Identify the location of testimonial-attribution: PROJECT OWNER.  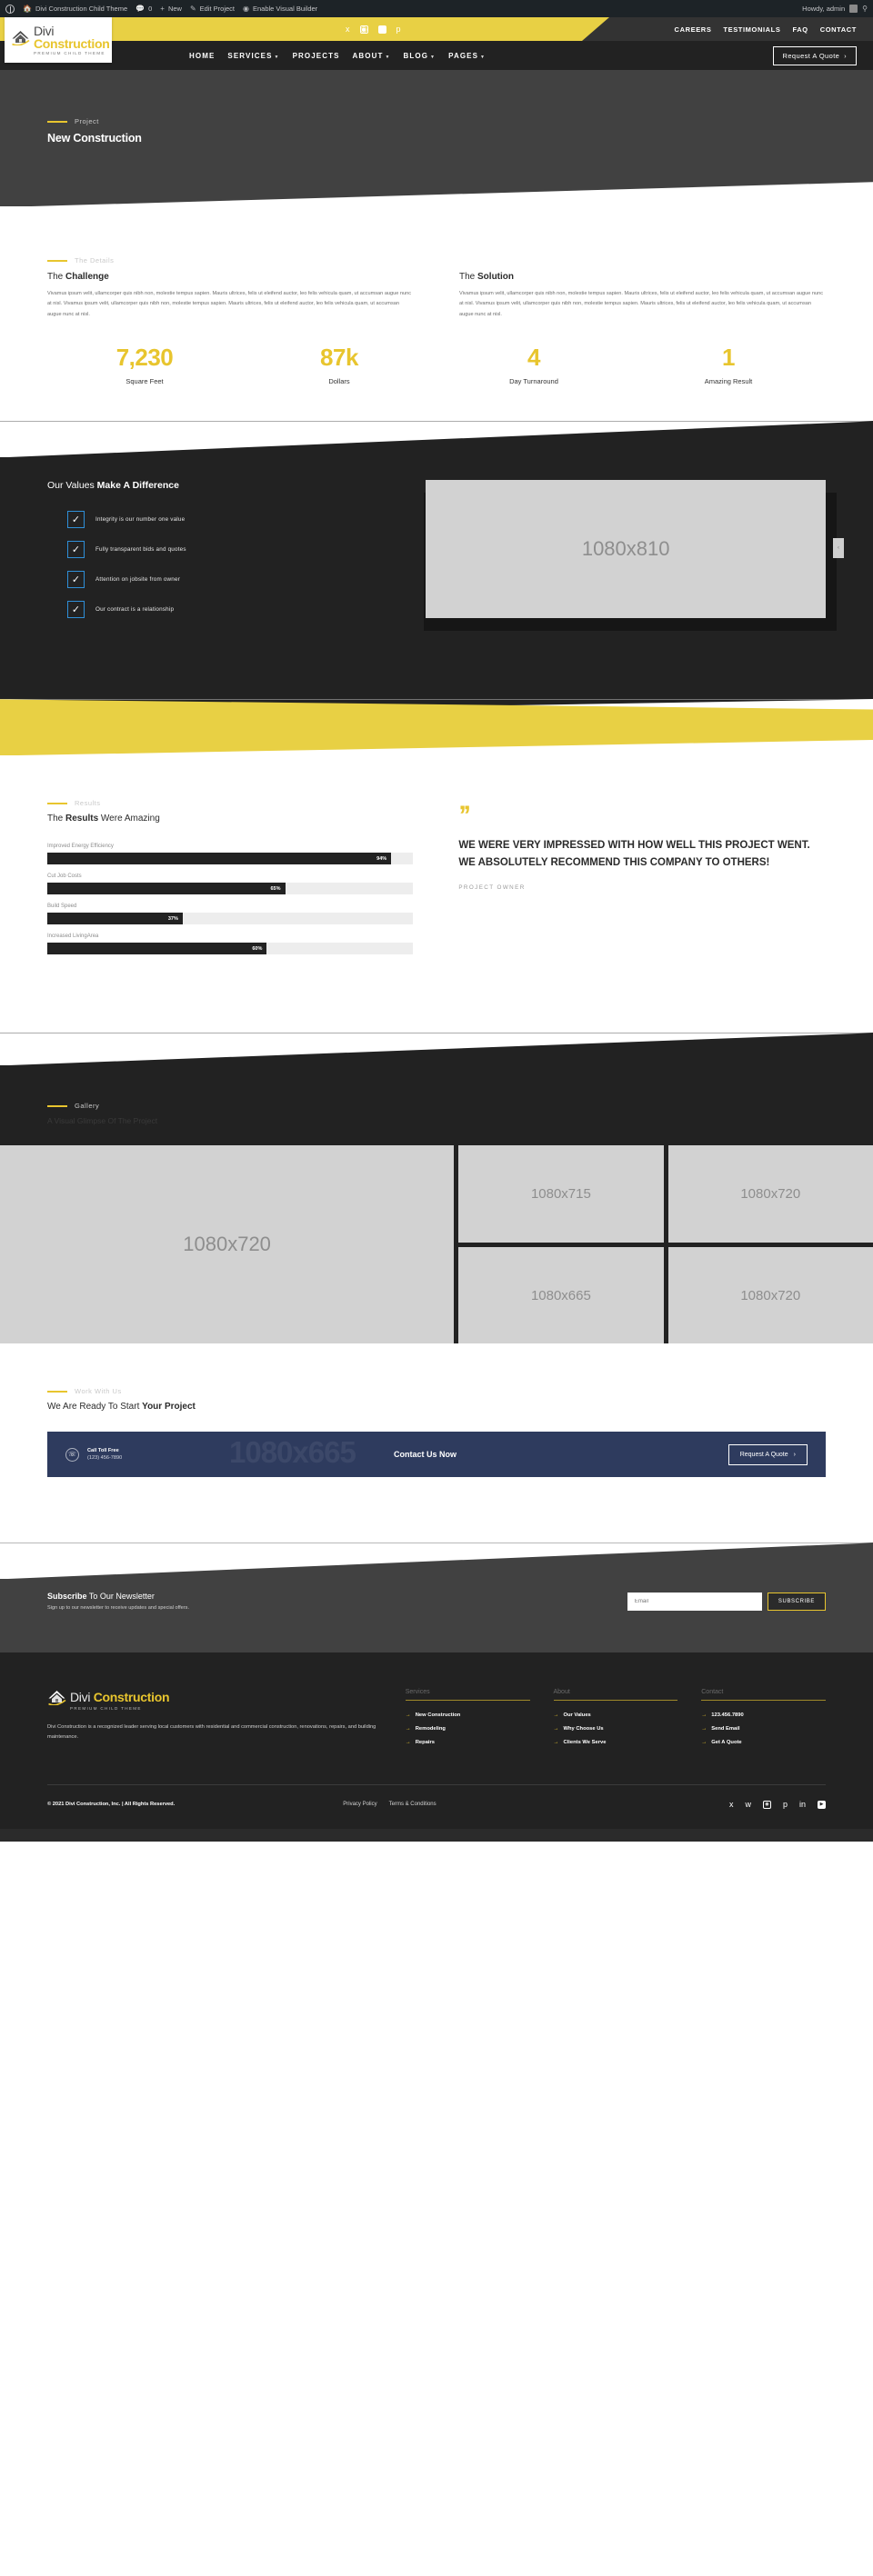
(492, 887).